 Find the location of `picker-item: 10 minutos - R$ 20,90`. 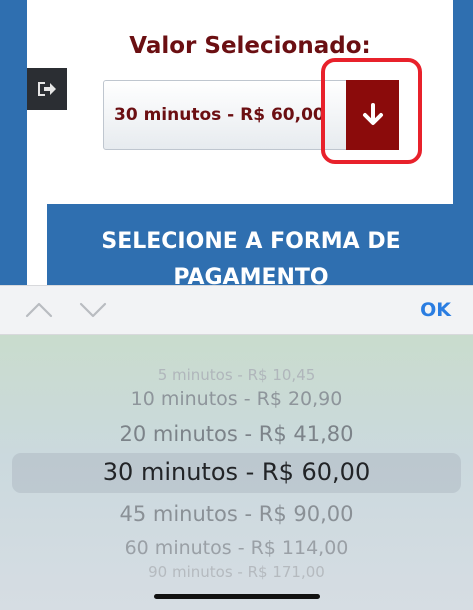

picker-item: 10 minutos - R$ 20,90 is located at coordinates (236, 399).